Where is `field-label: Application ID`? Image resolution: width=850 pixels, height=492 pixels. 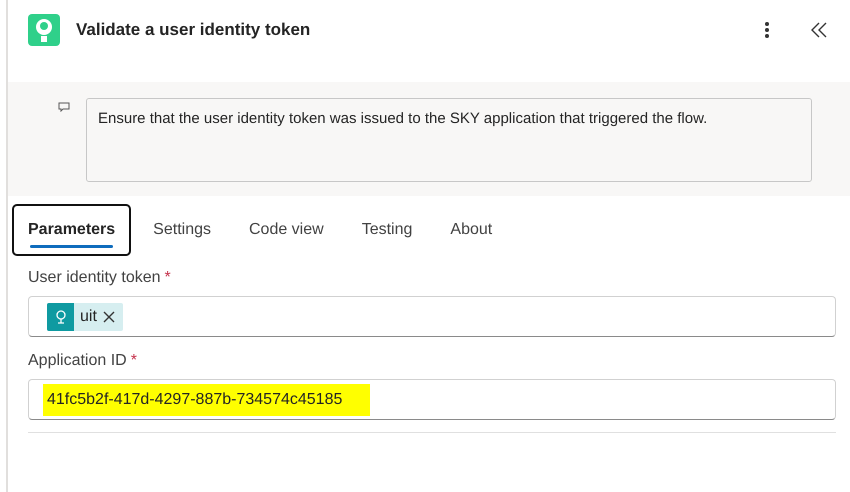
field-label: Application ID is located at coordinates (77, 360).